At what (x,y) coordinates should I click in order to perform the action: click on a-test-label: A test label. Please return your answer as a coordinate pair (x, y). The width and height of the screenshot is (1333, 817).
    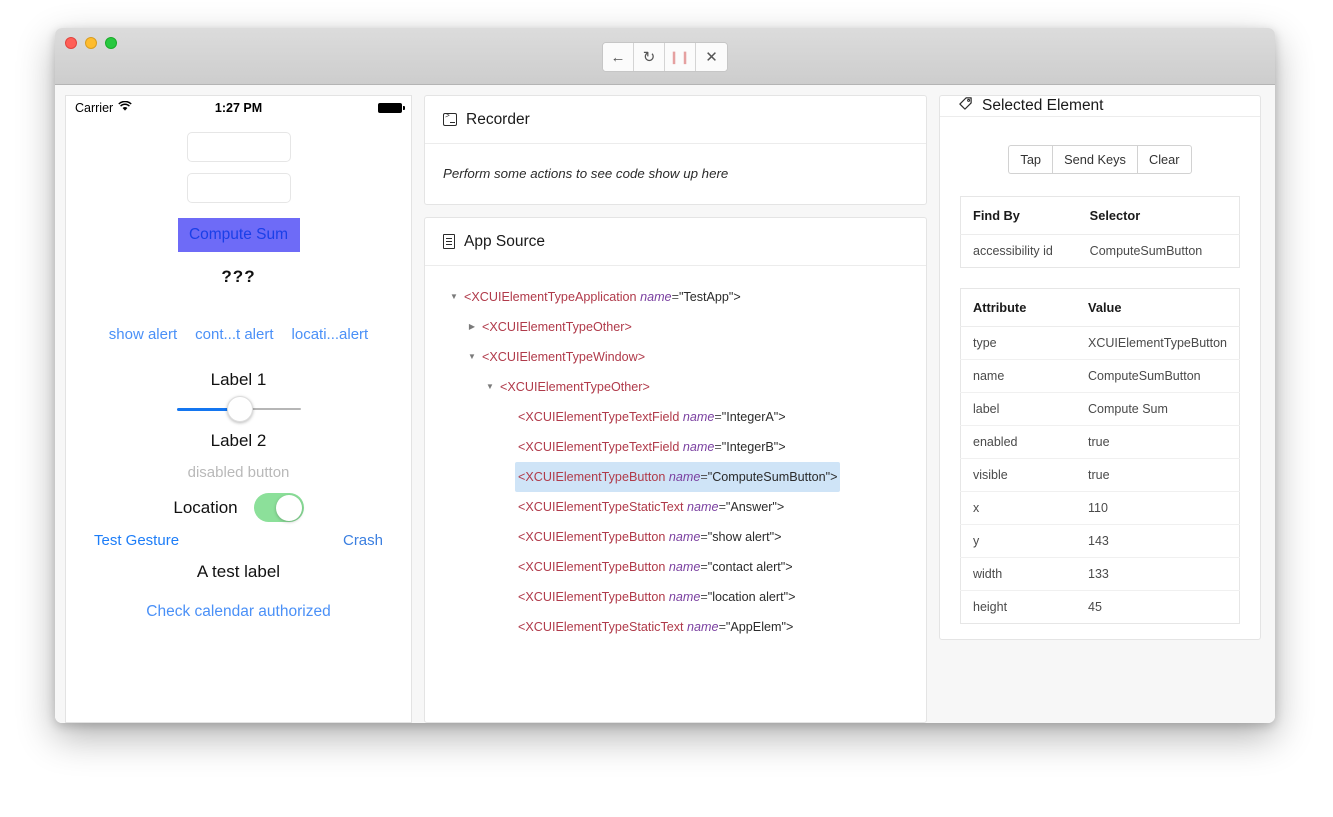
    Looking at the image, I should click on (238, 571).